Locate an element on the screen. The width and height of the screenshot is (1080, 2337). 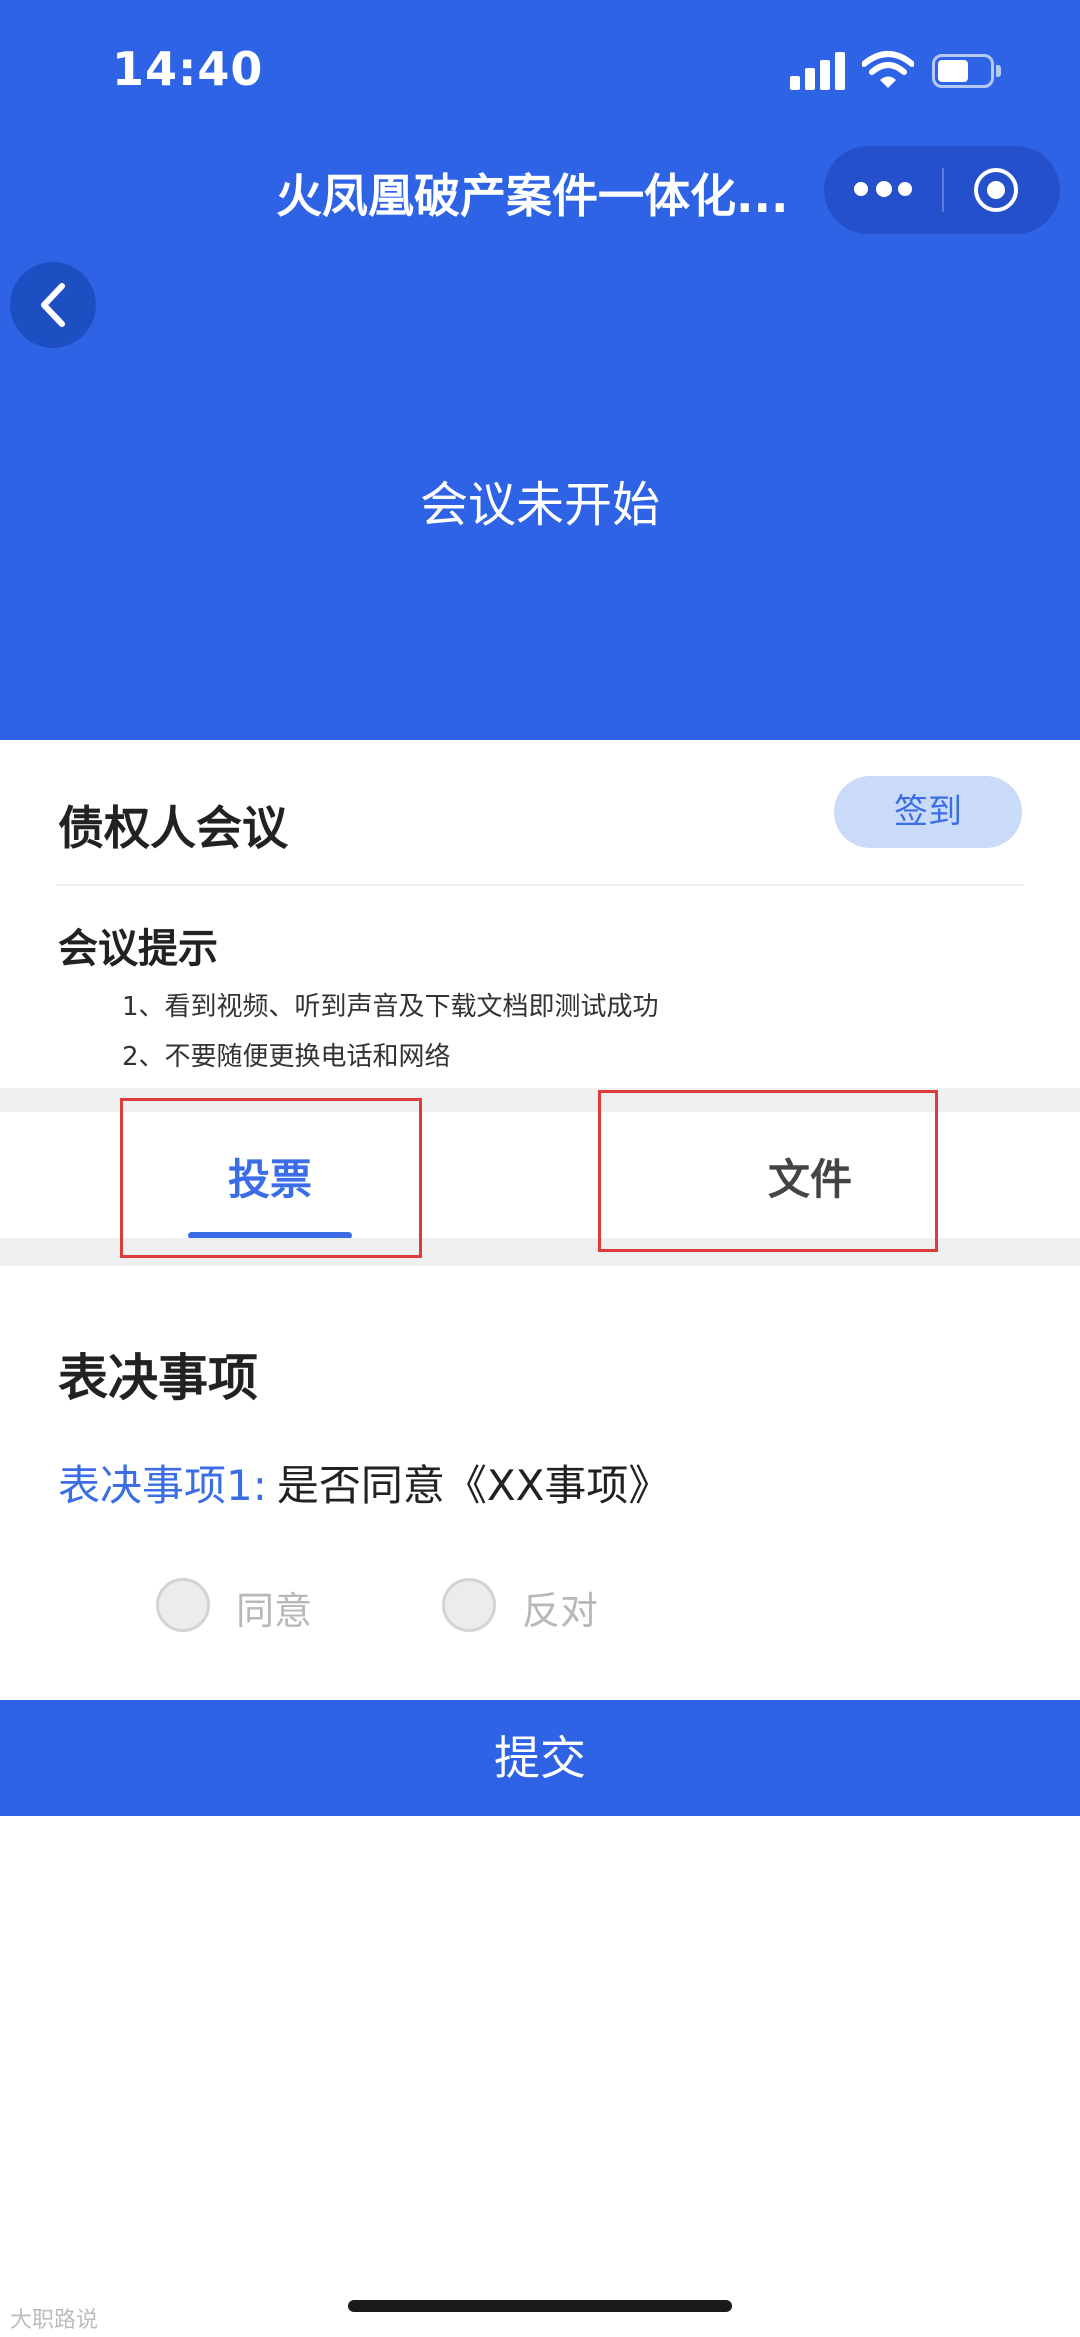
meeting-status: 会议未开始 is located at coordinates (539, 505).